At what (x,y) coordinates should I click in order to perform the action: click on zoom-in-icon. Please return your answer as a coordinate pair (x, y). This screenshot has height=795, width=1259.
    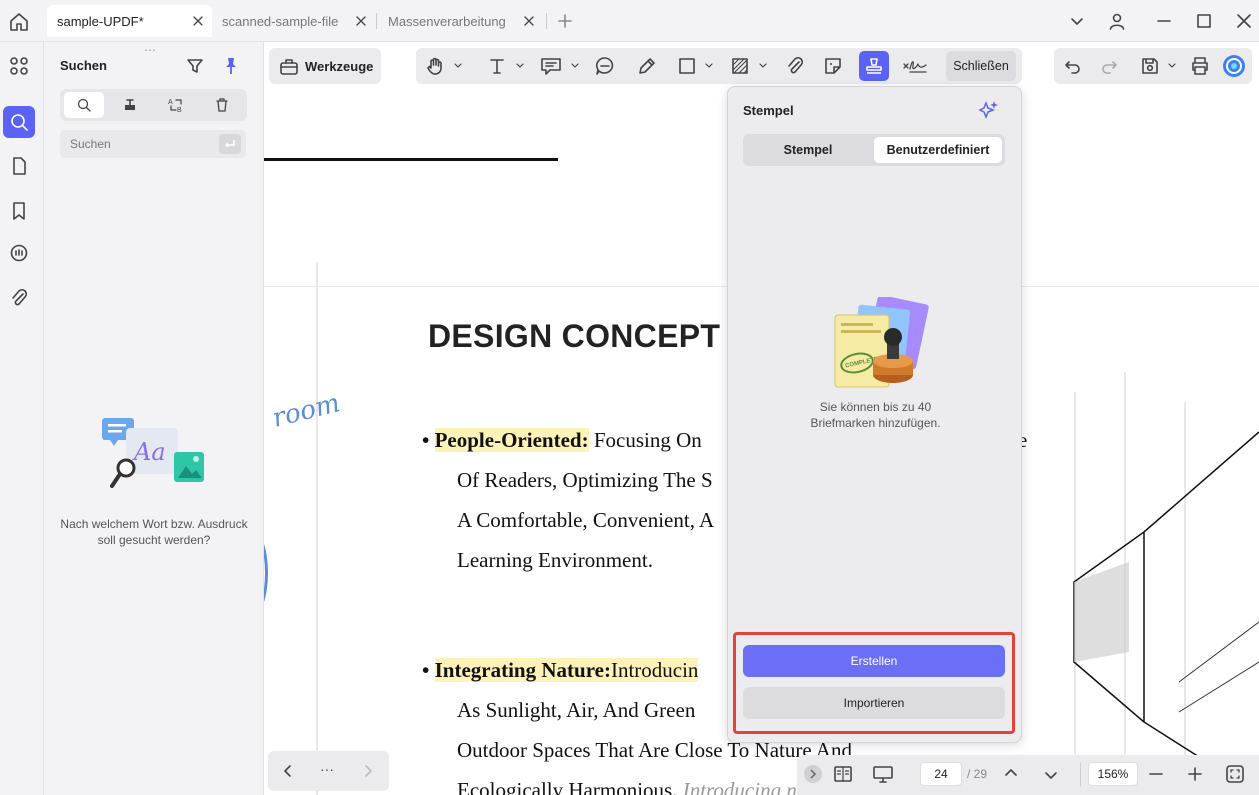
    Looking at the image, I should click on (1195, 774).